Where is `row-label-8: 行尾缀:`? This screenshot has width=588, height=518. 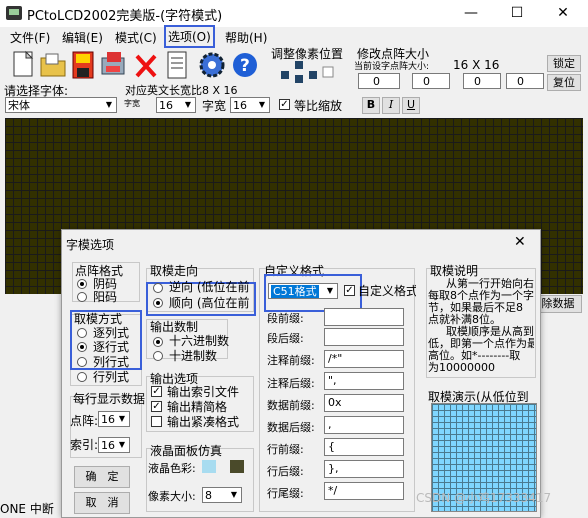
row-label-8: 行尾缀: is located at coordinates (285, 493).